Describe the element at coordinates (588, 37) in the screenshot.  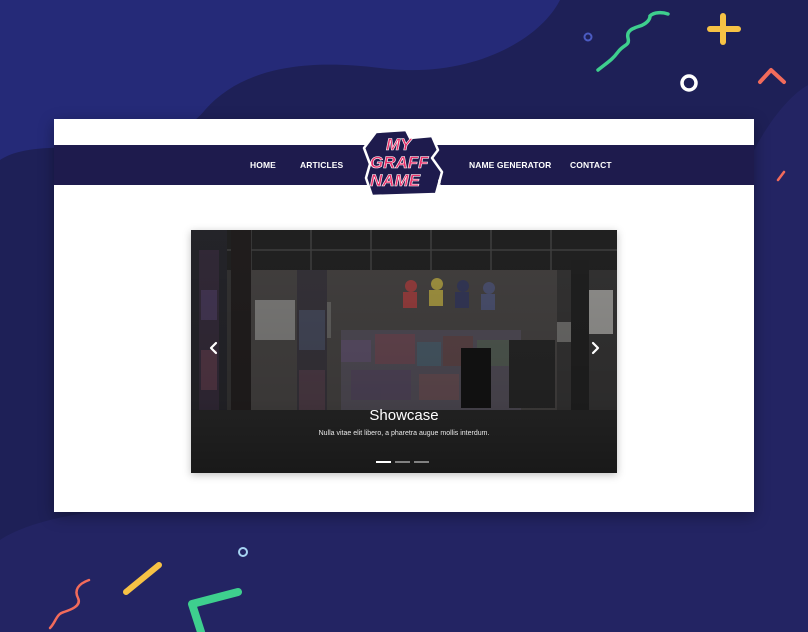
I see `small-ring-icon` at that location.